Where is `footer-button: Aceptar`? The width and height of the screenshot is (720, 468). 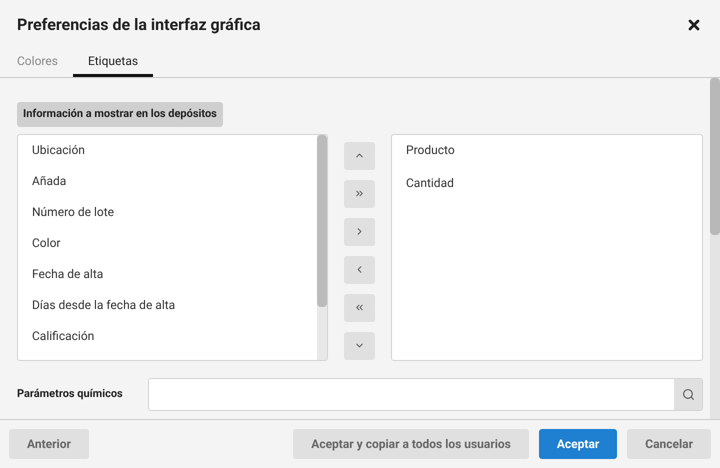
footer-button: Aceptar is located at coordinates (578, 444).